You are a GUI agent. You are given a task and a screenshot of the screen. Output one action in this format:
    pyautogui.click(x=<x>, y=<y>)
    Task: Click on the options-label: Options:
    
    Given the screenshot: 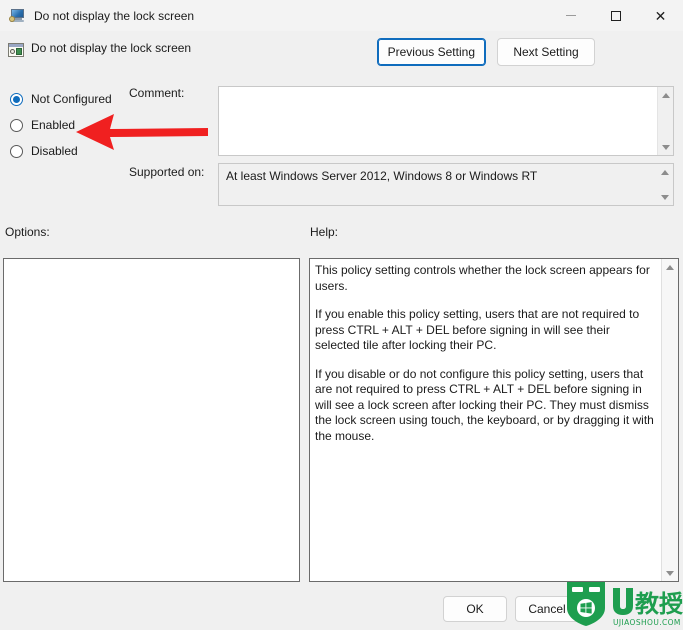 What is the action you would take?
    pyautogui.click(x=27, y=232)
    